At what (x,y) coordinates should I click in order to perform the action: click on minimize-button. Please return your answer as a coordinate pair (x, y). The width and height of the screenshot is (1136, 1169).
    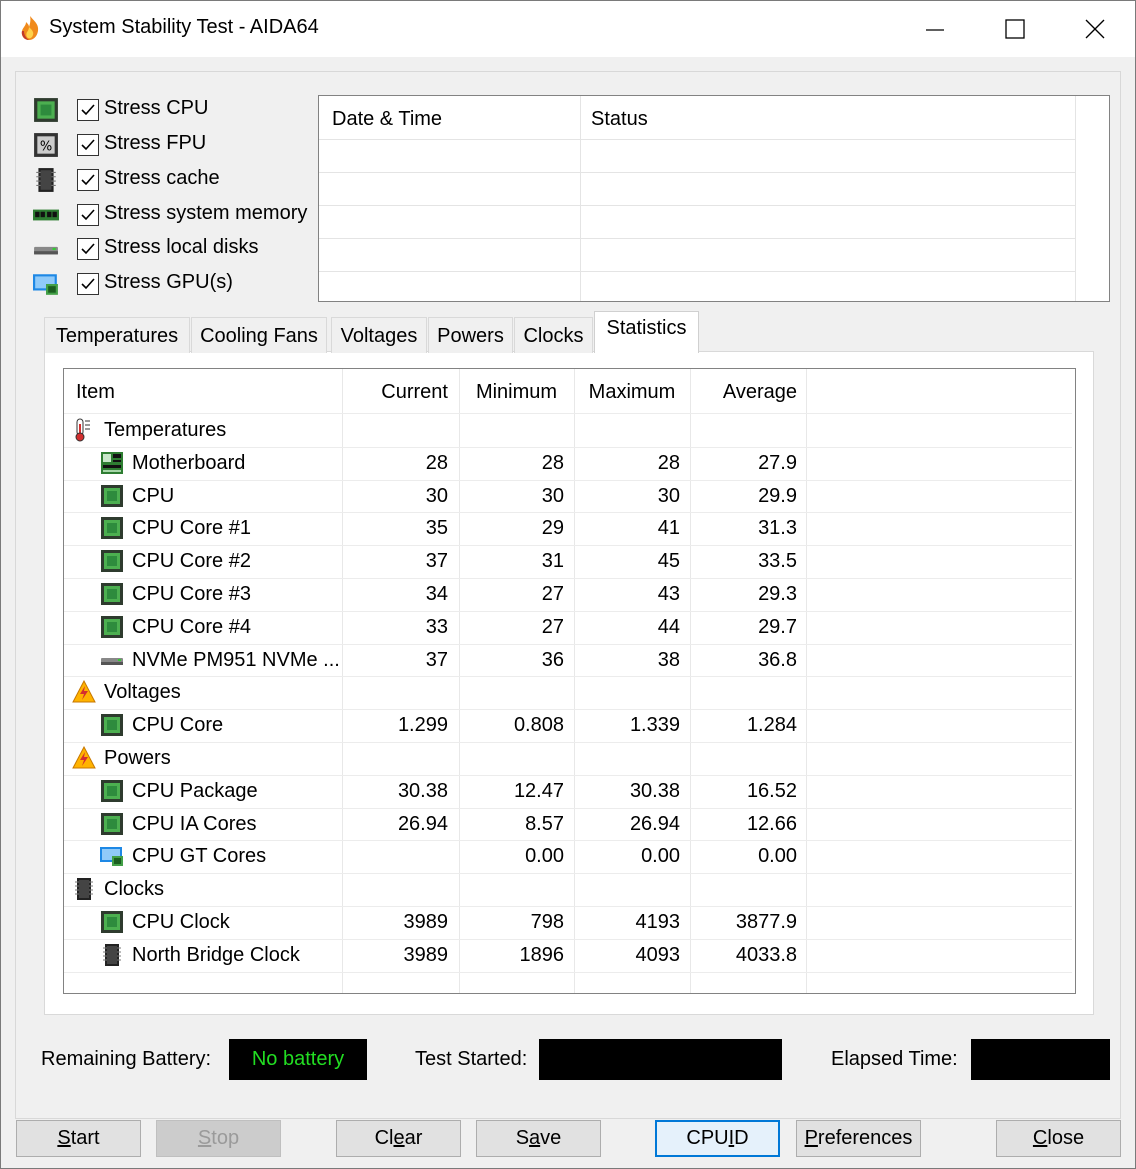
    Looking at the image, I should click on (936, 29).